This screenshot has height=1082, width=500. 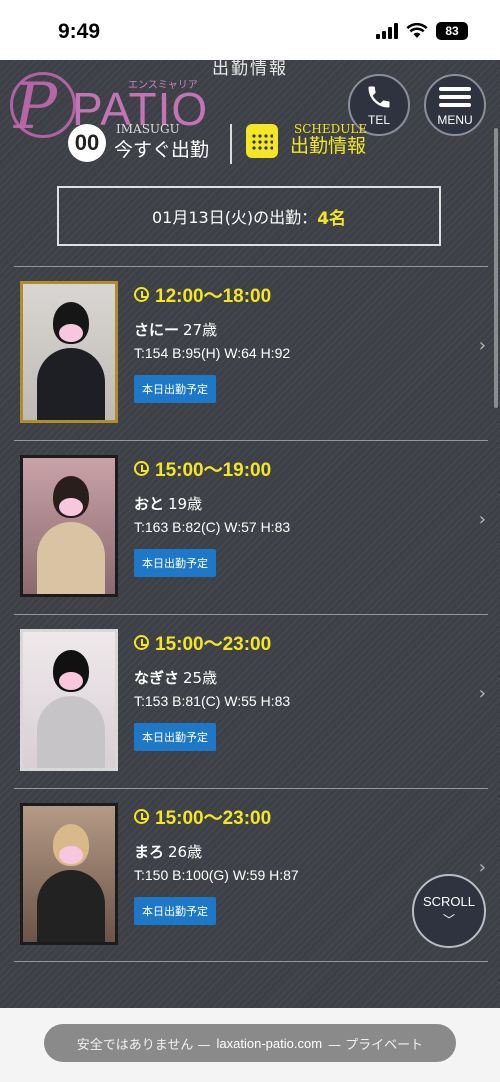 What do you see at coordinates (212, 353) in the screenshot?
I see `staff-stats: T:154 B:95(H) W:64 H:92` at bounding box center [212, 353].